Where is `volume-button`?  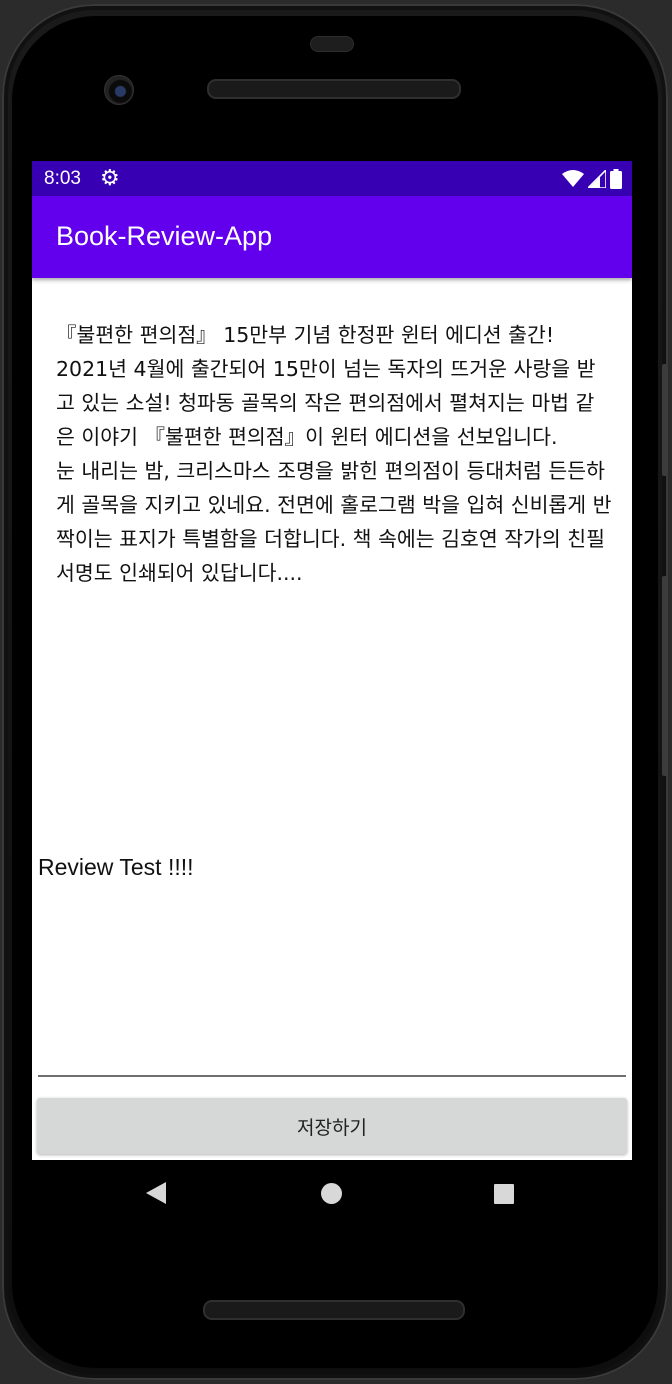 volume-button is located at coordinates (665, 420).